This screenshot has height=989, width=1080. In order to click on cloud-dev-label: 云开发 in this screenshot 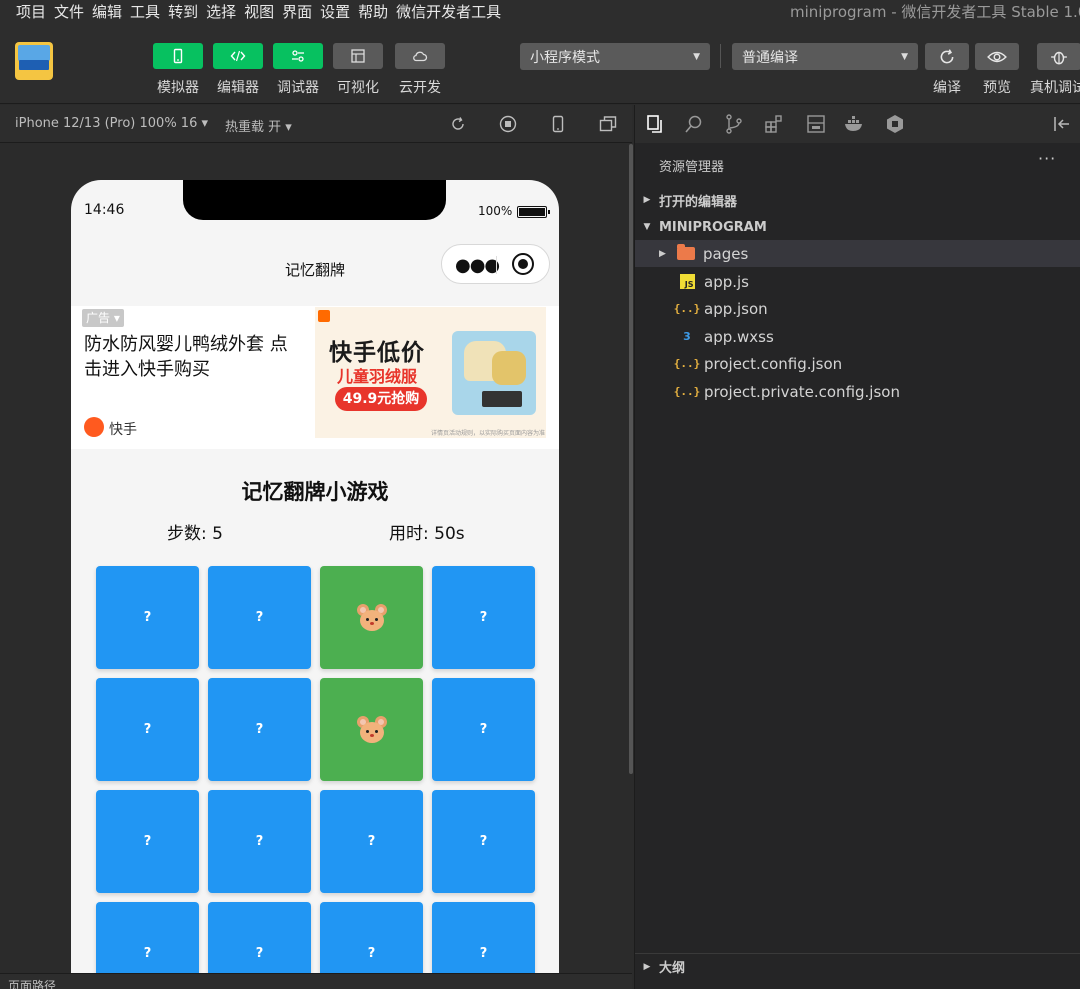, I will do `click(420, 88)`.